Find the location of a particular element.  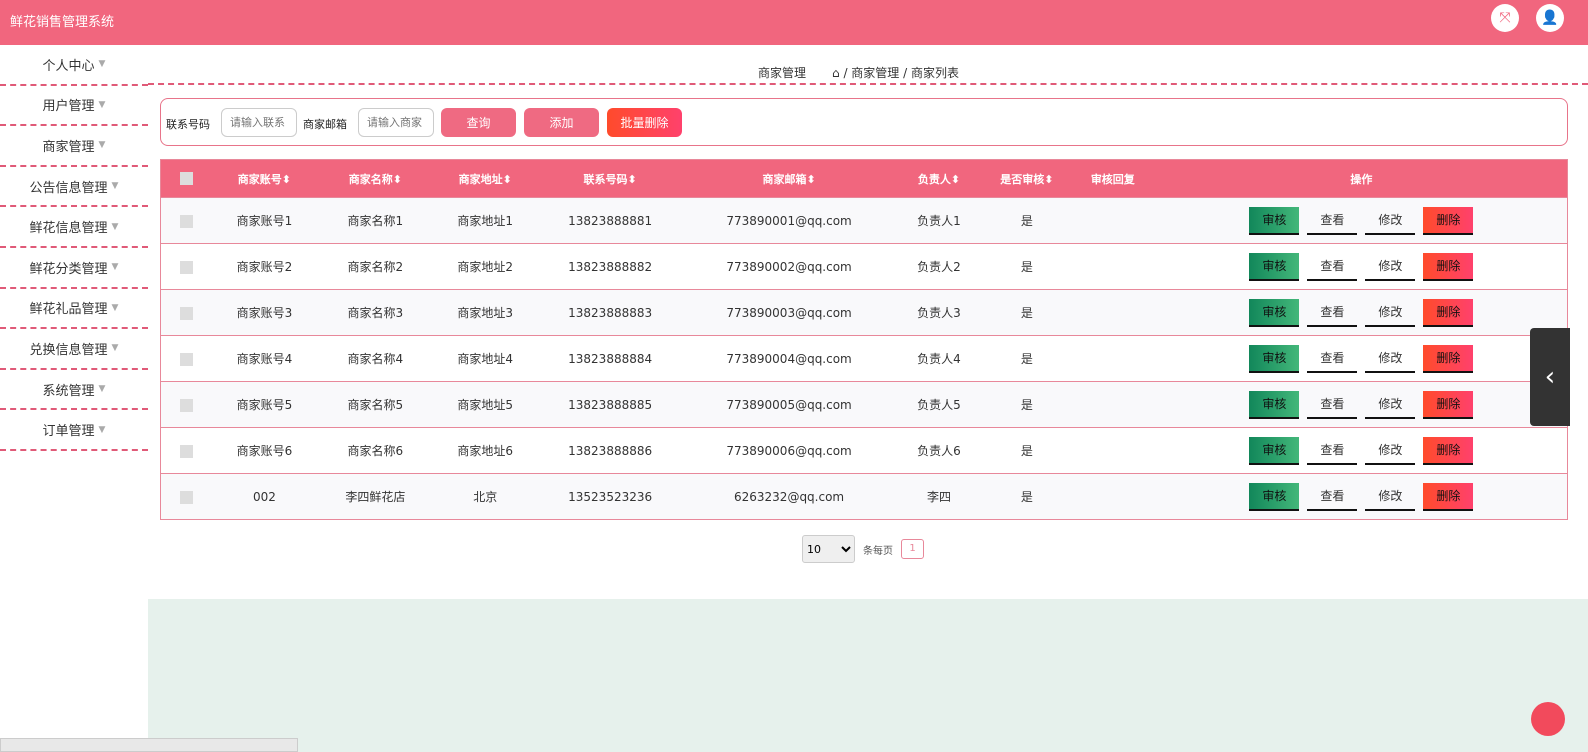

user-menu-button: 👤 is located at coordinates (1550, 18).